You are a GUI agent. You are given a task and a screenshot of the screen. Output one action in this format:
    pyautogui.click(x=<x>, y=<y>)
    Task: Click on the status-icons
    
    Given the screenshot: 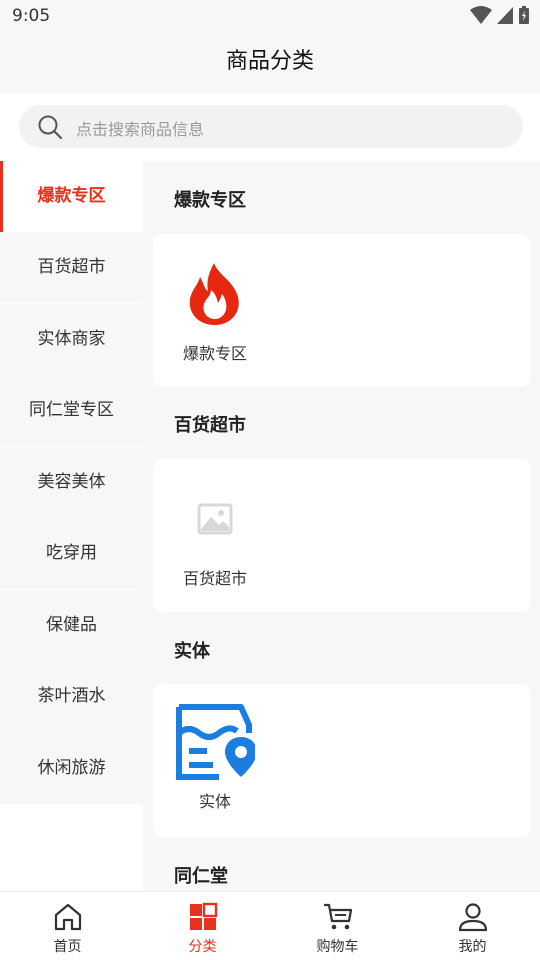 What is the action you would take?
    pyautogui.click(x=500, y=15)
    